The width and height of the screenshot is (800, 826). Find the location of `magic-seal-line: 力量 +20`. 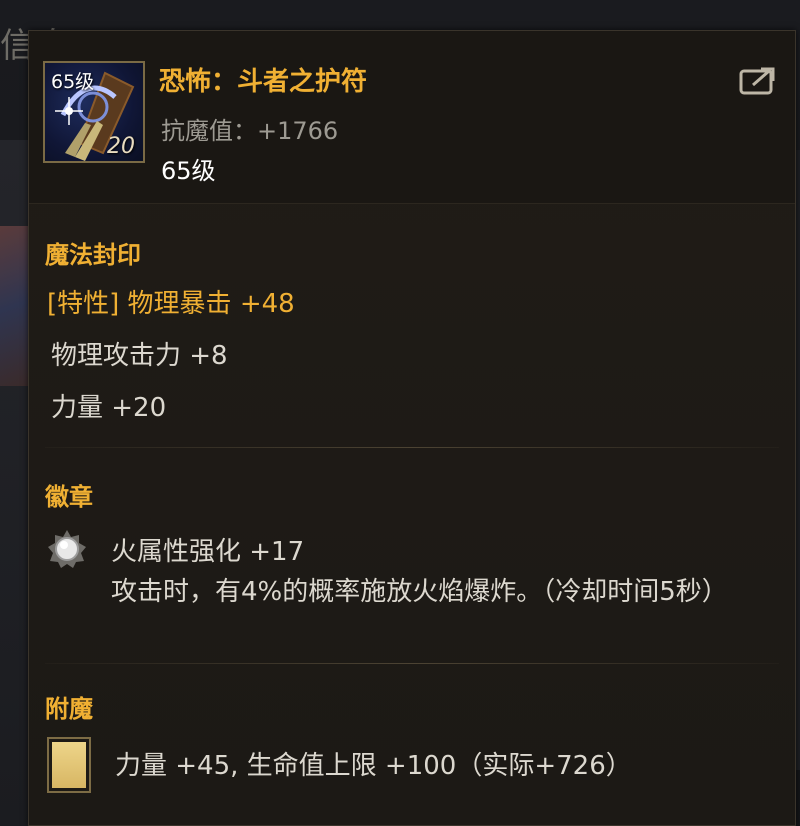

magic-seal-line: 力量 +20 is located at coordinates (109, 408).